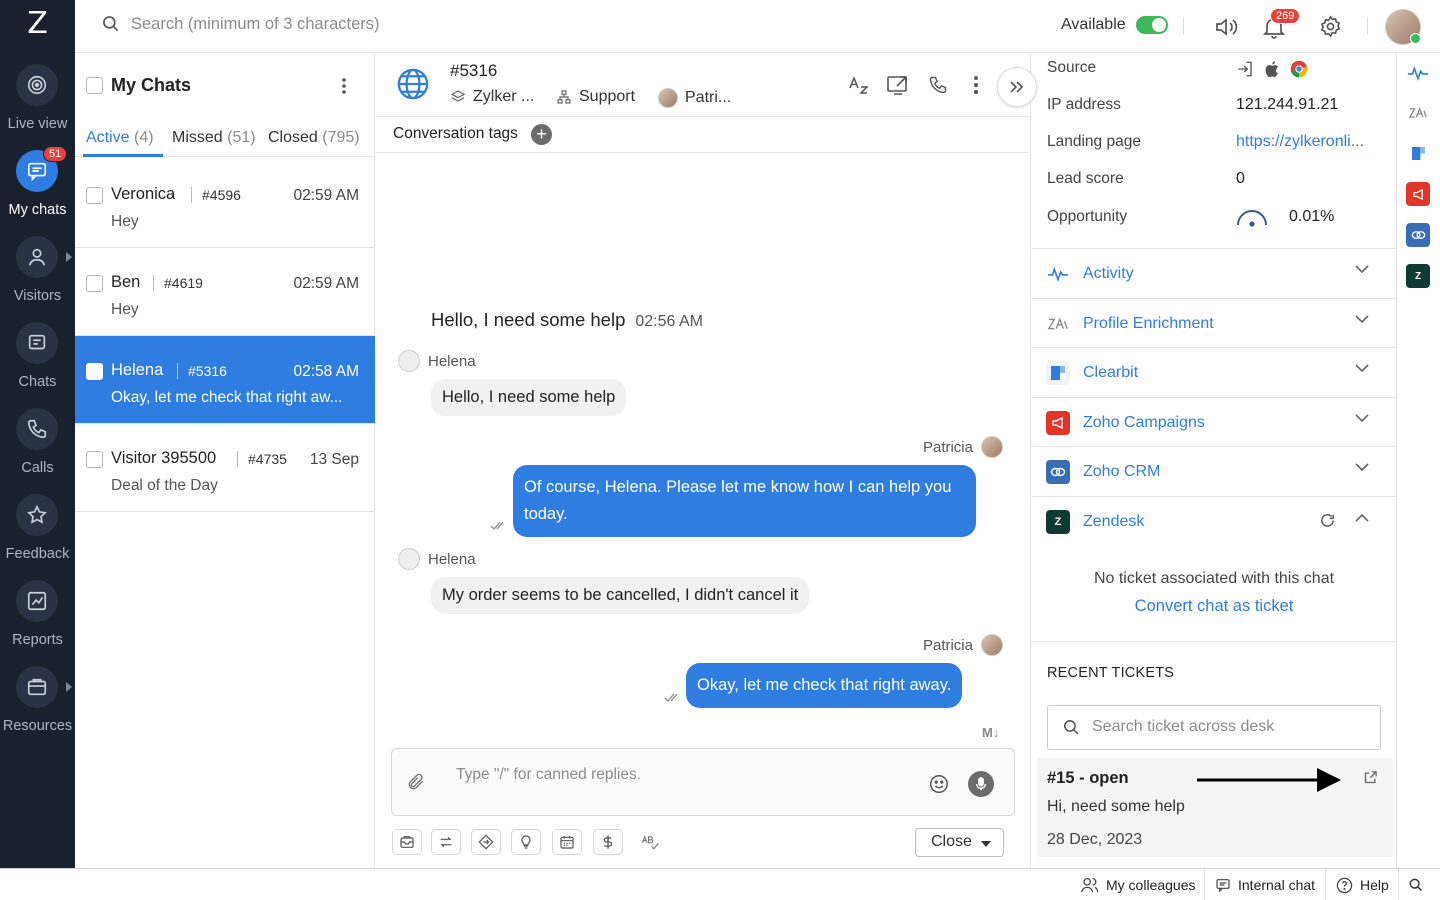  I want to click on zoho-crm-icon, so click(1418, 235).